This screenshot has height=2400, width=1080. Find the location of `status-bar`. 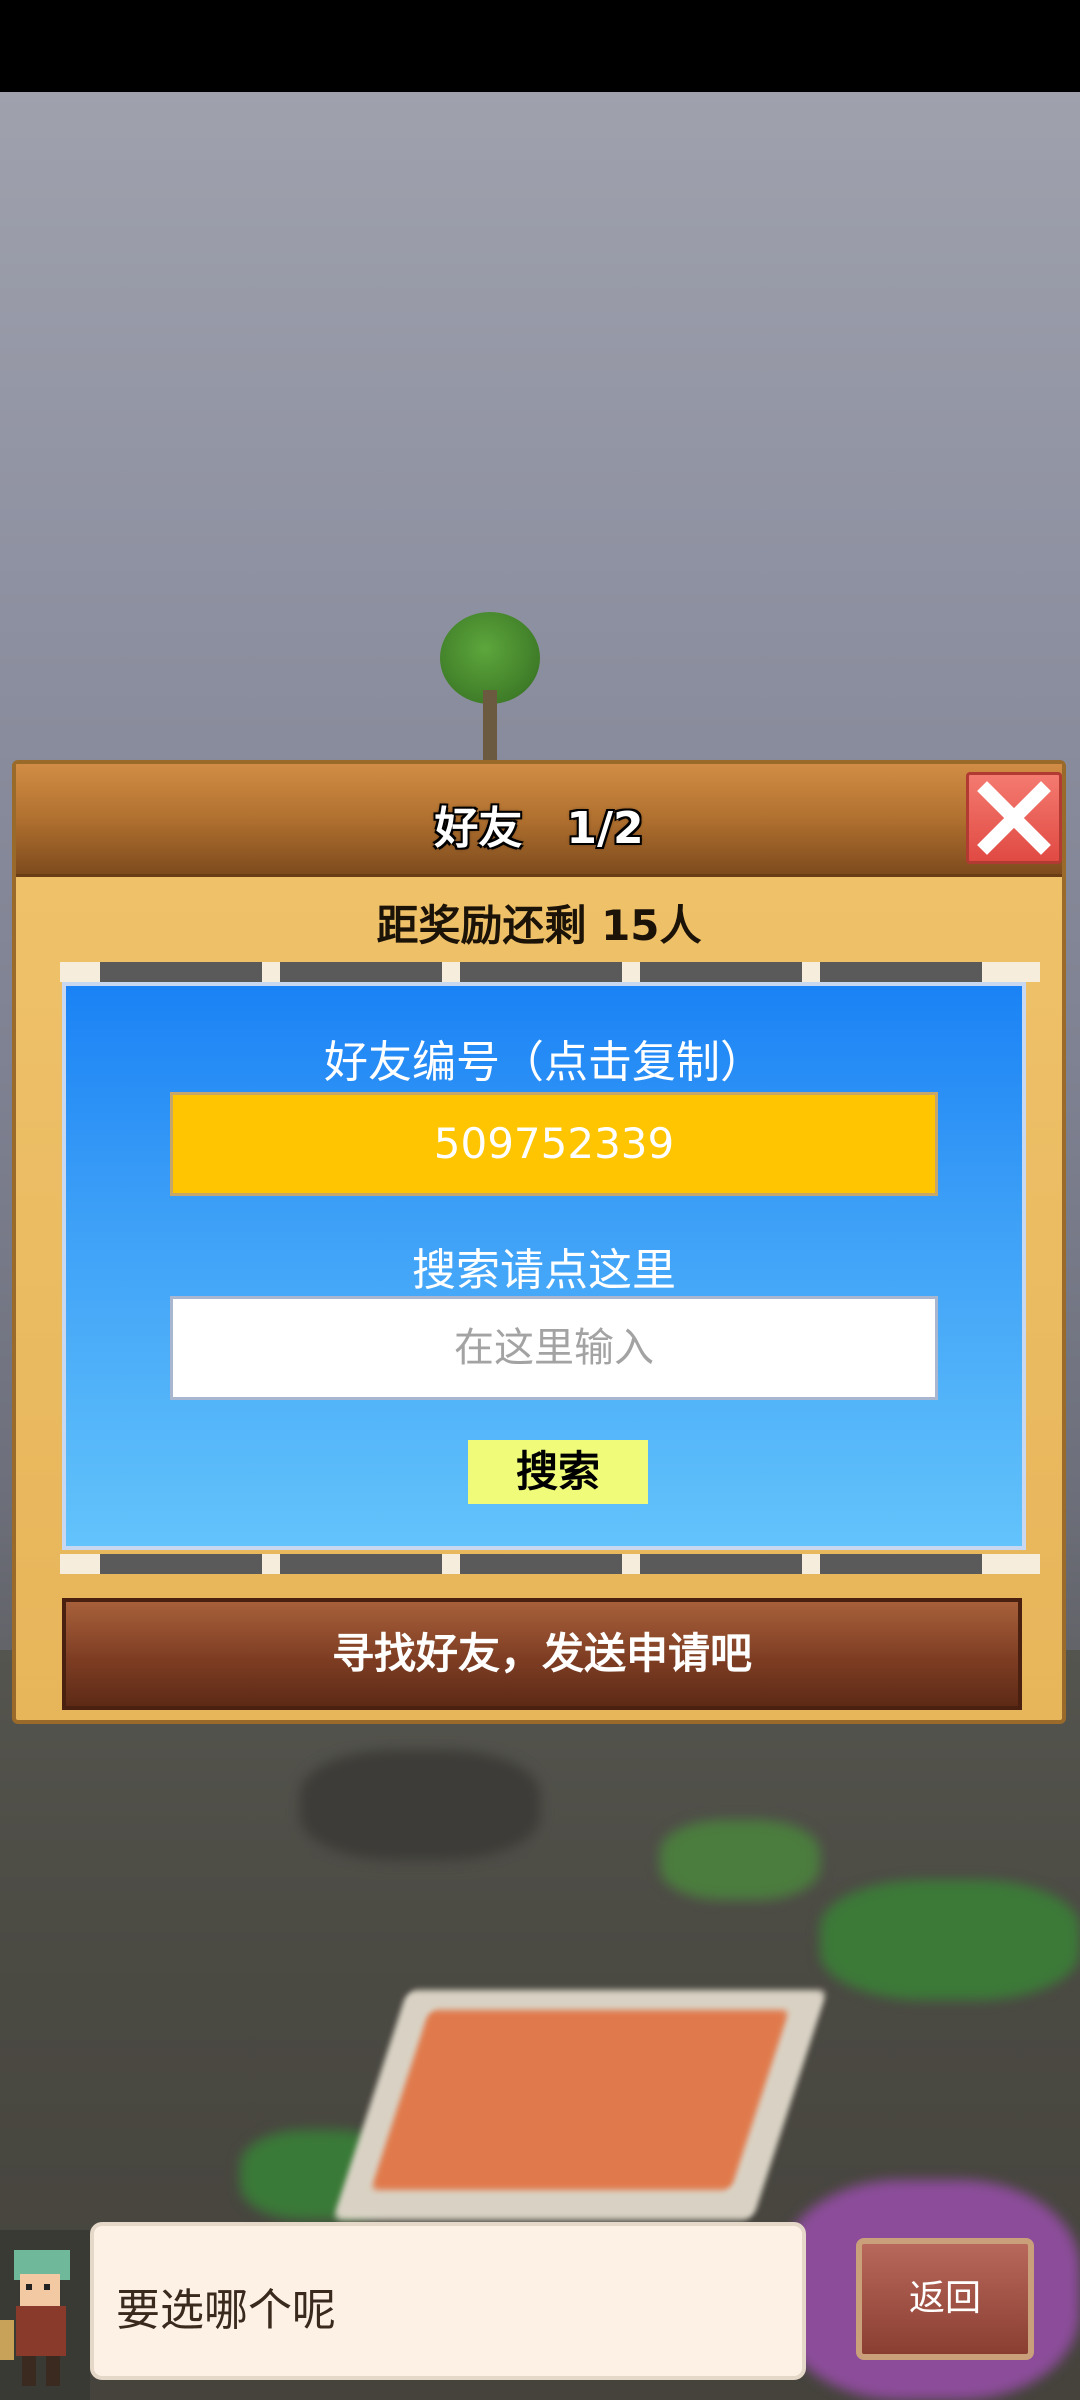

status-bar is located at coordinates (540, 46).